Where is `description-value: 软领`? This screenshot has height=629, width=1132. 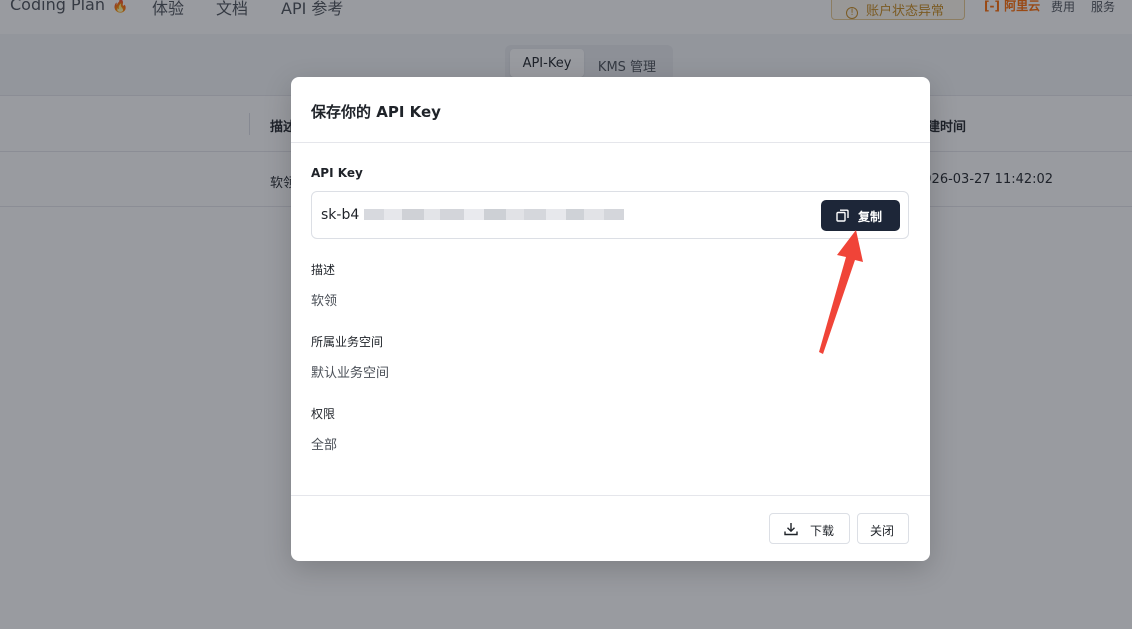 description-value: 软领 is located at coordinates (324, 301).